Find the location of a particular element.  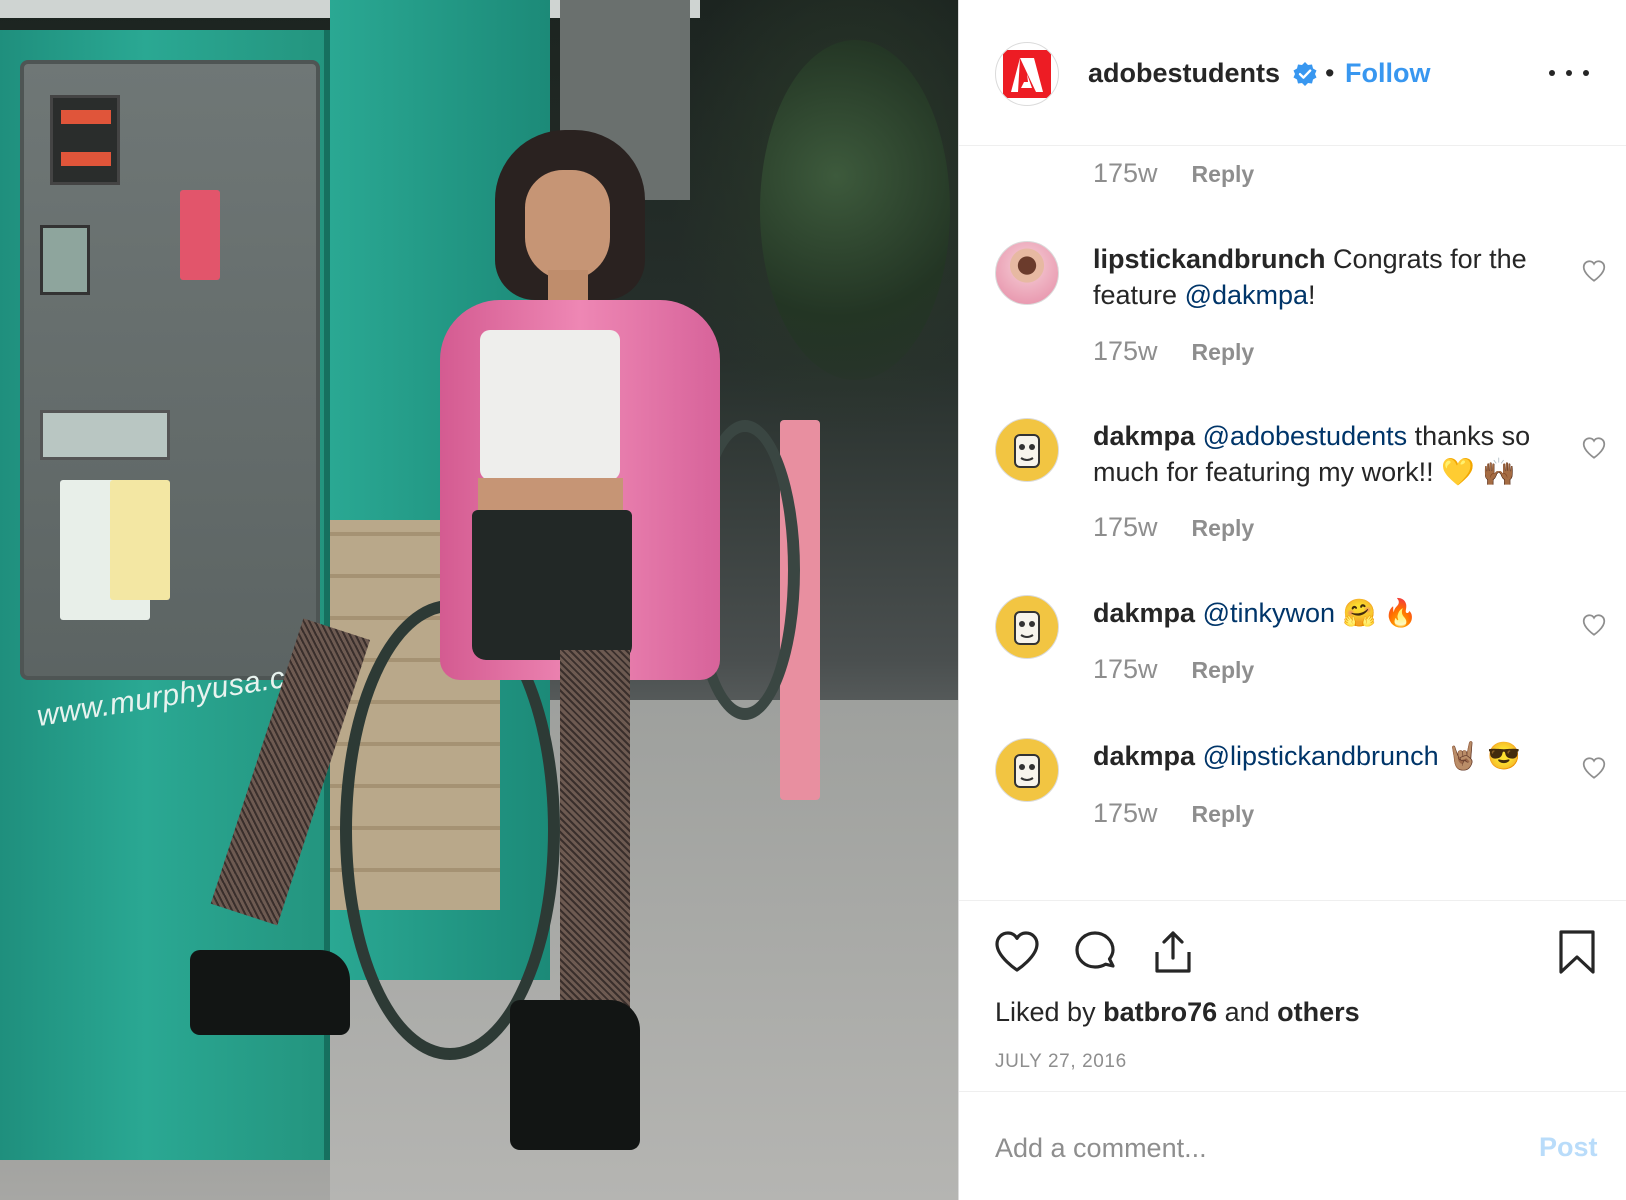

comment-mention: @adobestudents is located at coordinates (1305, 436).